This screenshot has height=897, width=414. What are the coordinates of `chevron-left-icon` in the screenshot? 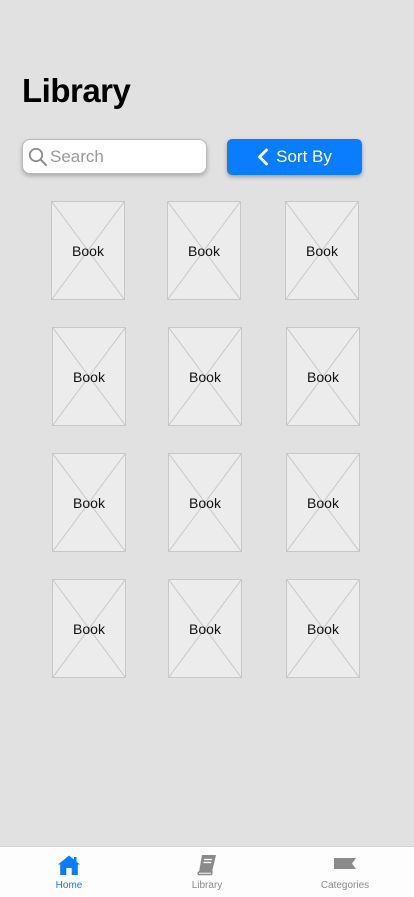 It's located at (263, 157).